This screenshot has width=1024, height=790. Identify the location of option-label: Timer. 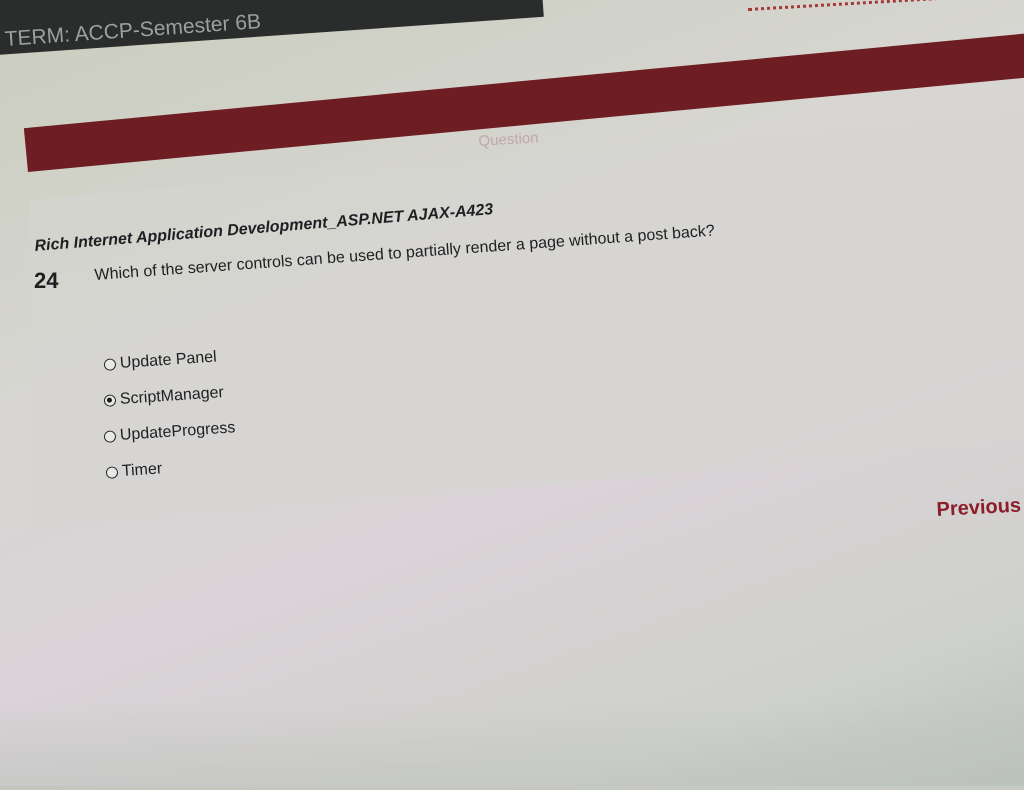
(142, 470).